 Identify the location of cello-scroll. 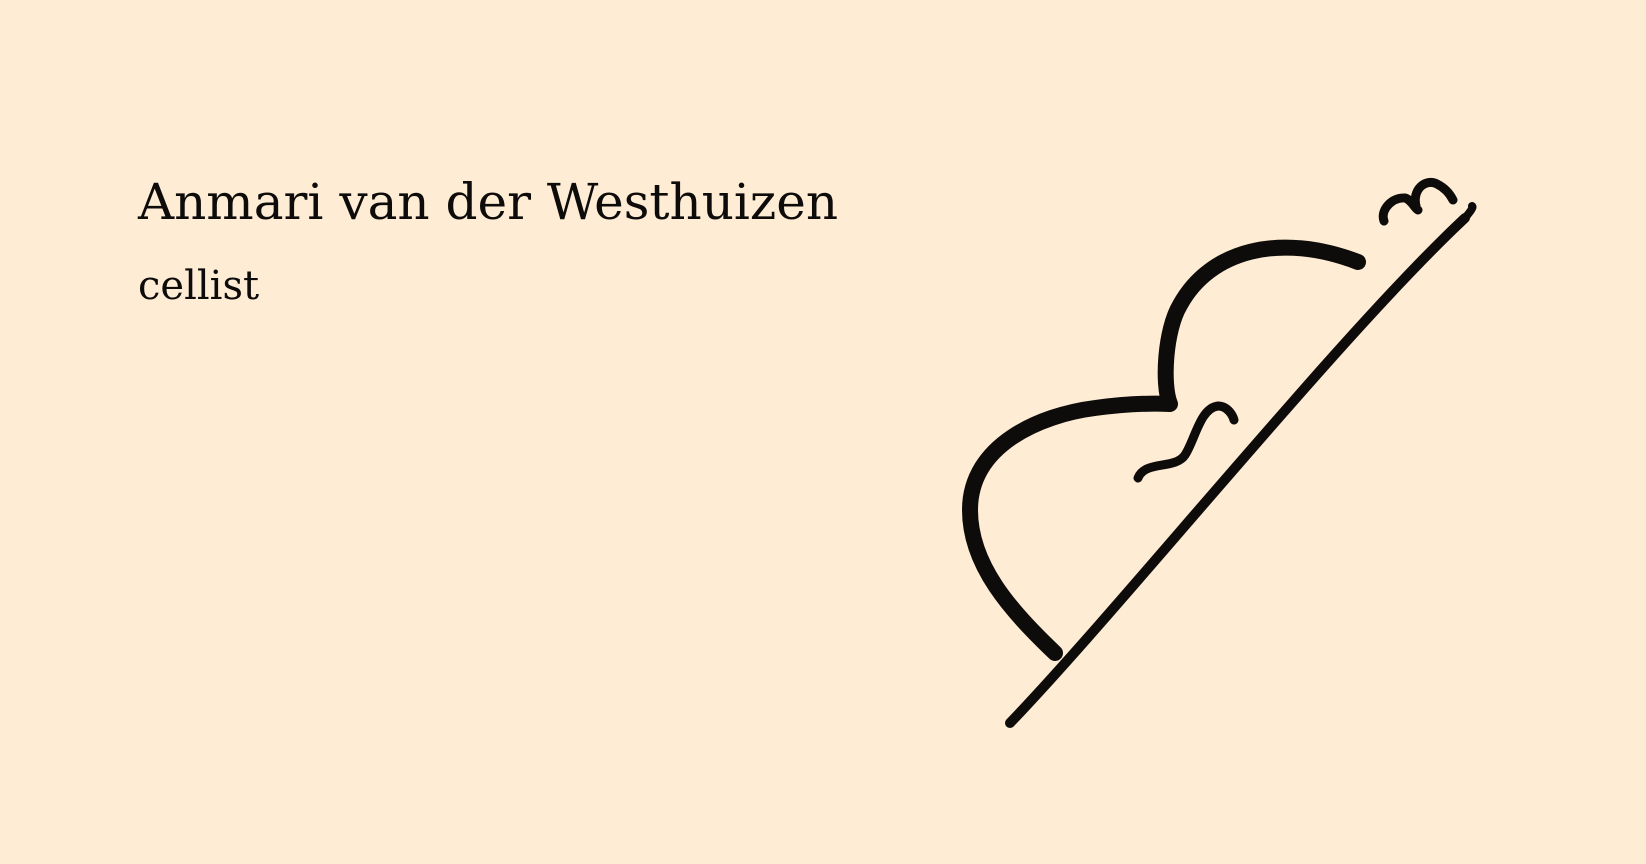
(1418, 202).